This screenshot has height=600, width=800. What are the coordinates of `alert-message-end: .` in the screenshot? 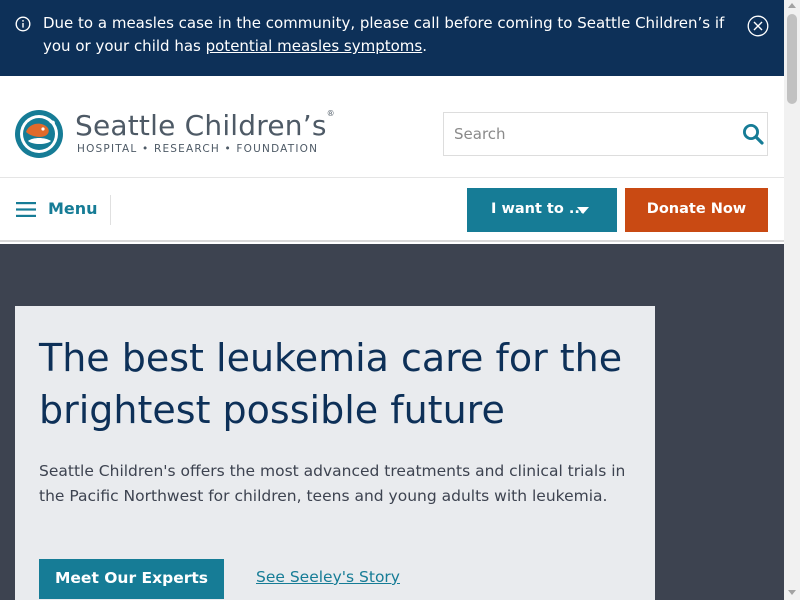 It's located at (425, 46).